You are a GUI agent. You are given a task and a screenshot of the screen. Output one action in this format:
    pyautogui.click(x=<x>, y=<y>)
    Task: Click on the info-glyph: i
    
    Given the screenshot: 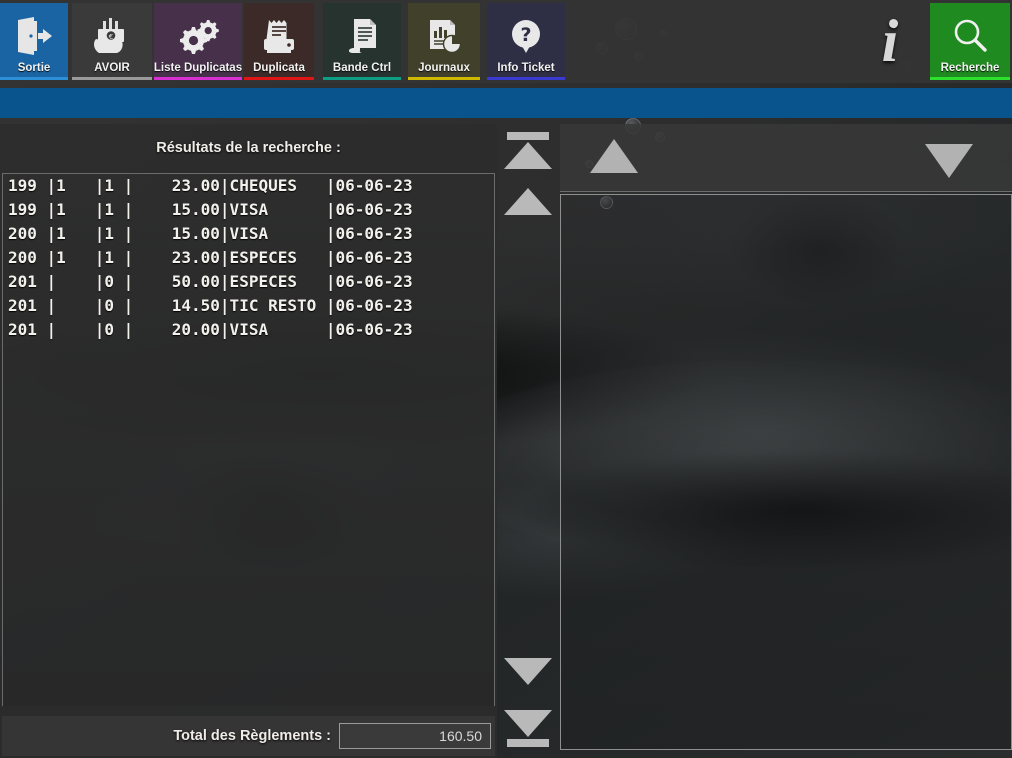 What is the action you would take?
    pyautogui.click(x=890, y=41)
    